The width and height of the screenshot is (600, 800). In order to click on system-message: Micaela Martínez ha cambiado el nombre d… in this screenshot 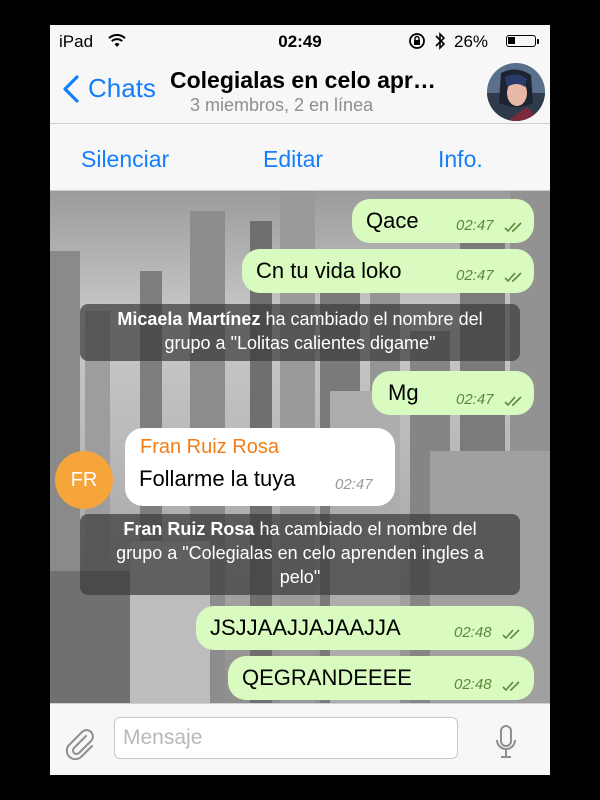, I will do `click(300, 332)`.